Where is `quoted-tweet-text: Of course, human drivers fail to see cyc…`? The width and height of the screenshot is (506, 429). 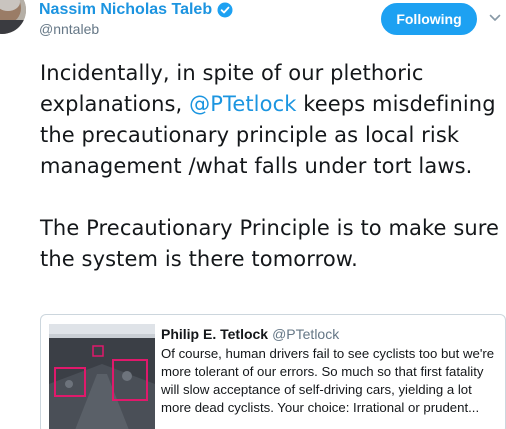 quoted-tweet-text: Of course, human drivers fail to see cyc… is located at coordinates (328, 380).